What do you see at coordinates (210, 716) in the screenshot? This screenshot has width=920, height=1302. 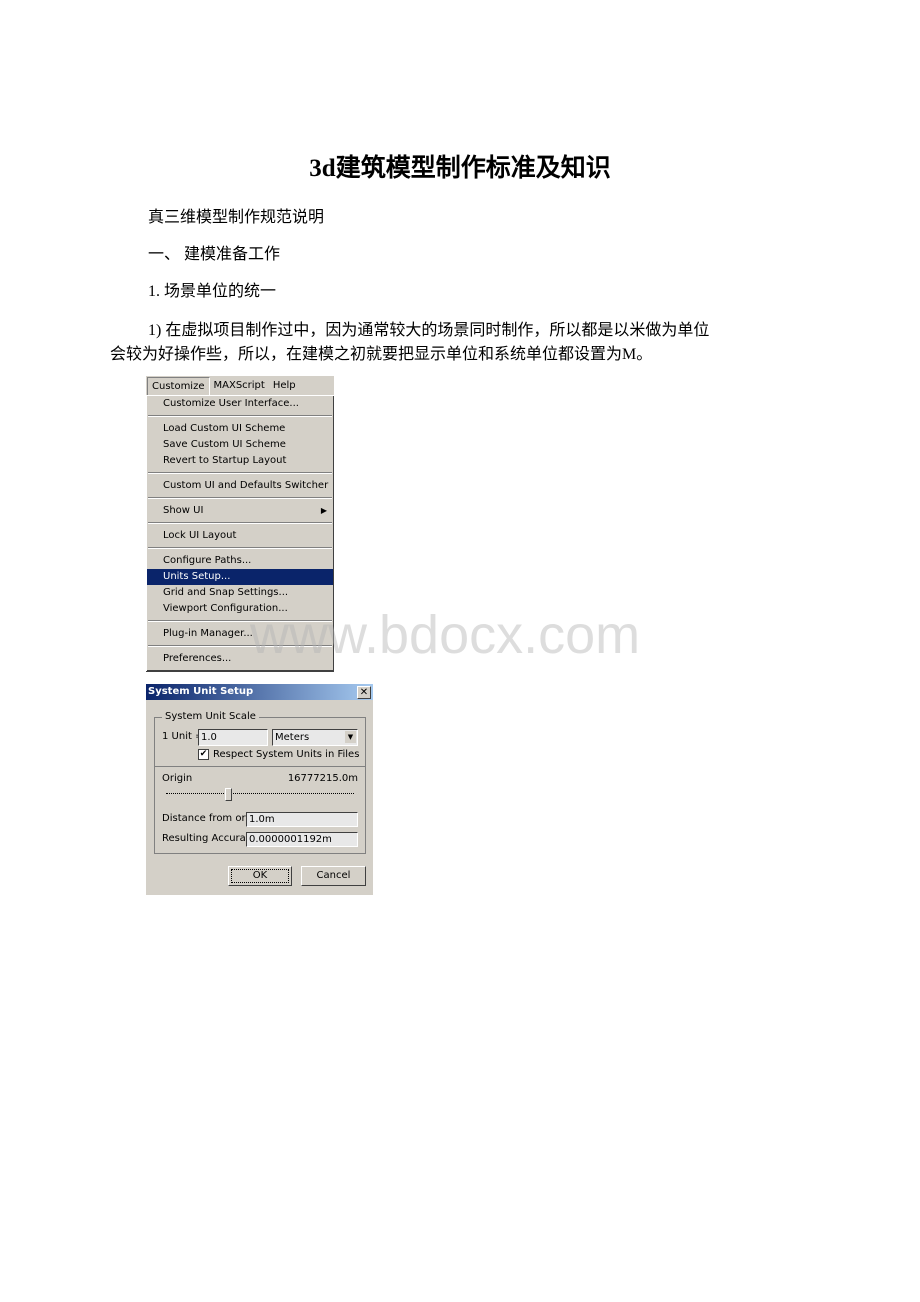 I see `group-label: System Unit Scale` at bounding box center [210, 716].